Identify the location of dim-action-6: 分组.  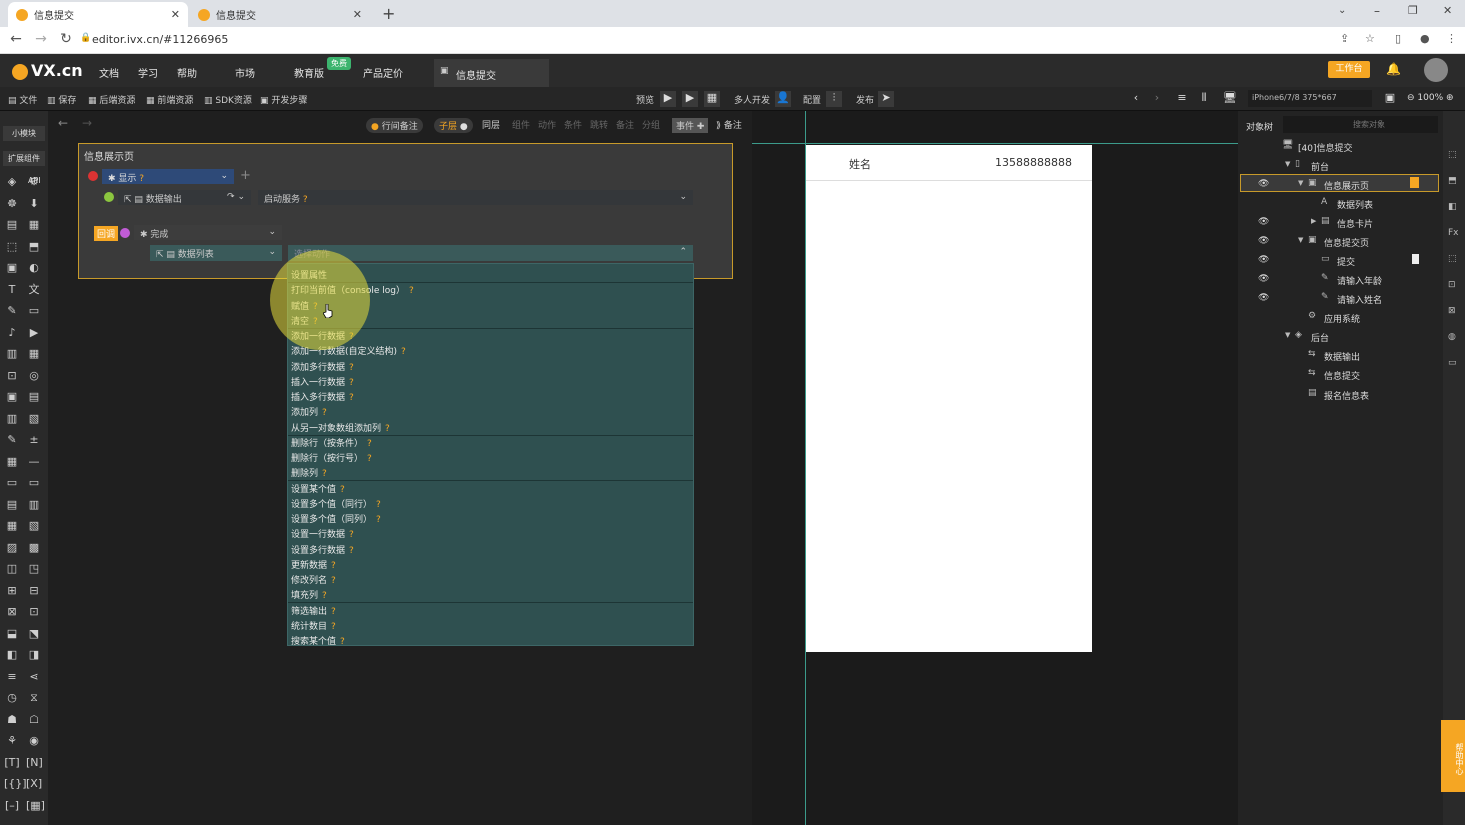
(651, 124).